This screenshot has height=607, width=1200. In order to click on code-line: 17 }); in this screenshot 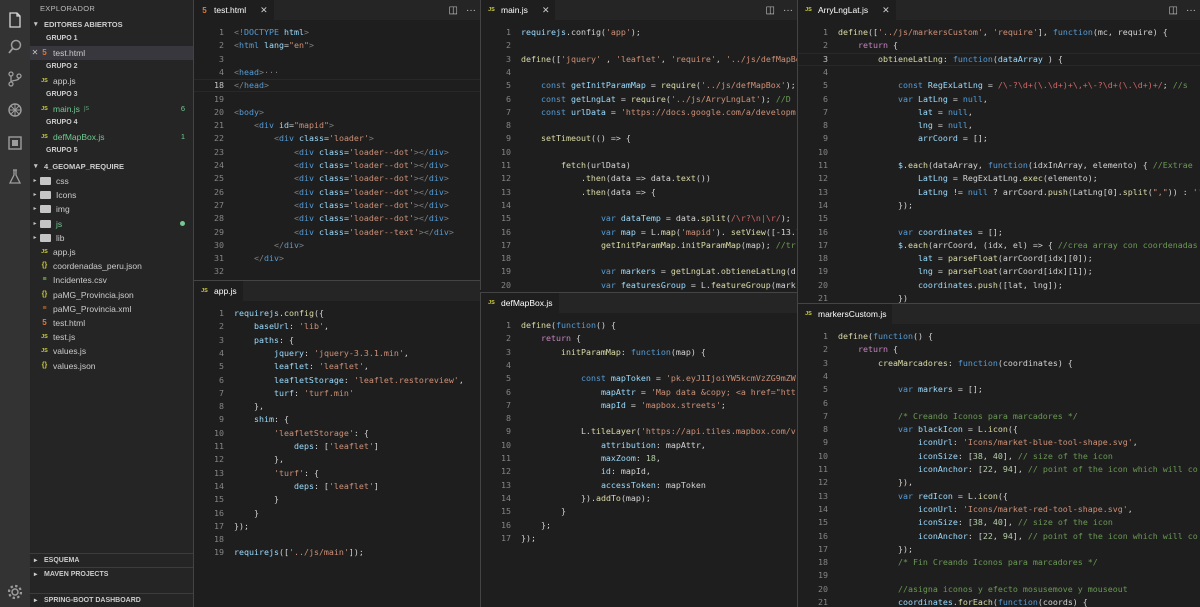, I will do `click(999, 549)`.